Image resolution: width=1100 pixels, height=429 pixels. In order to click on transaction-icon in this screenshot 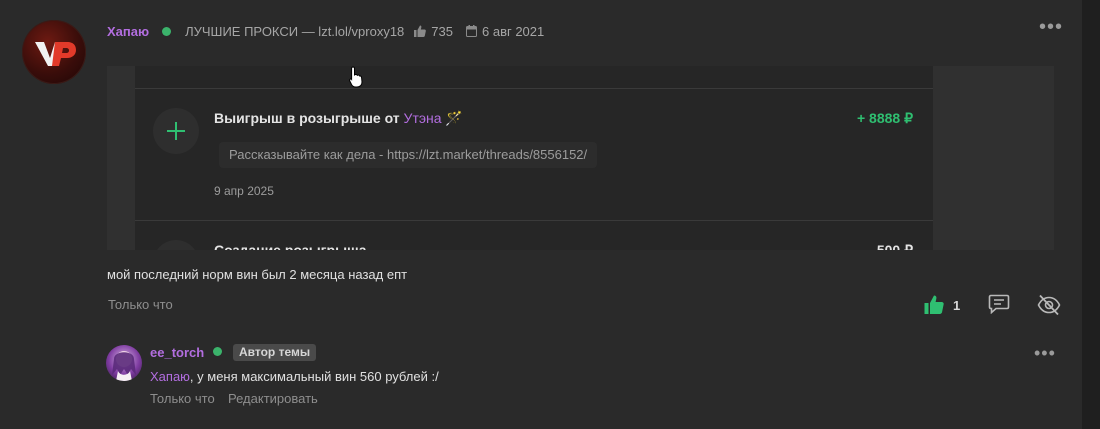, I will do `click(176, 245)`.